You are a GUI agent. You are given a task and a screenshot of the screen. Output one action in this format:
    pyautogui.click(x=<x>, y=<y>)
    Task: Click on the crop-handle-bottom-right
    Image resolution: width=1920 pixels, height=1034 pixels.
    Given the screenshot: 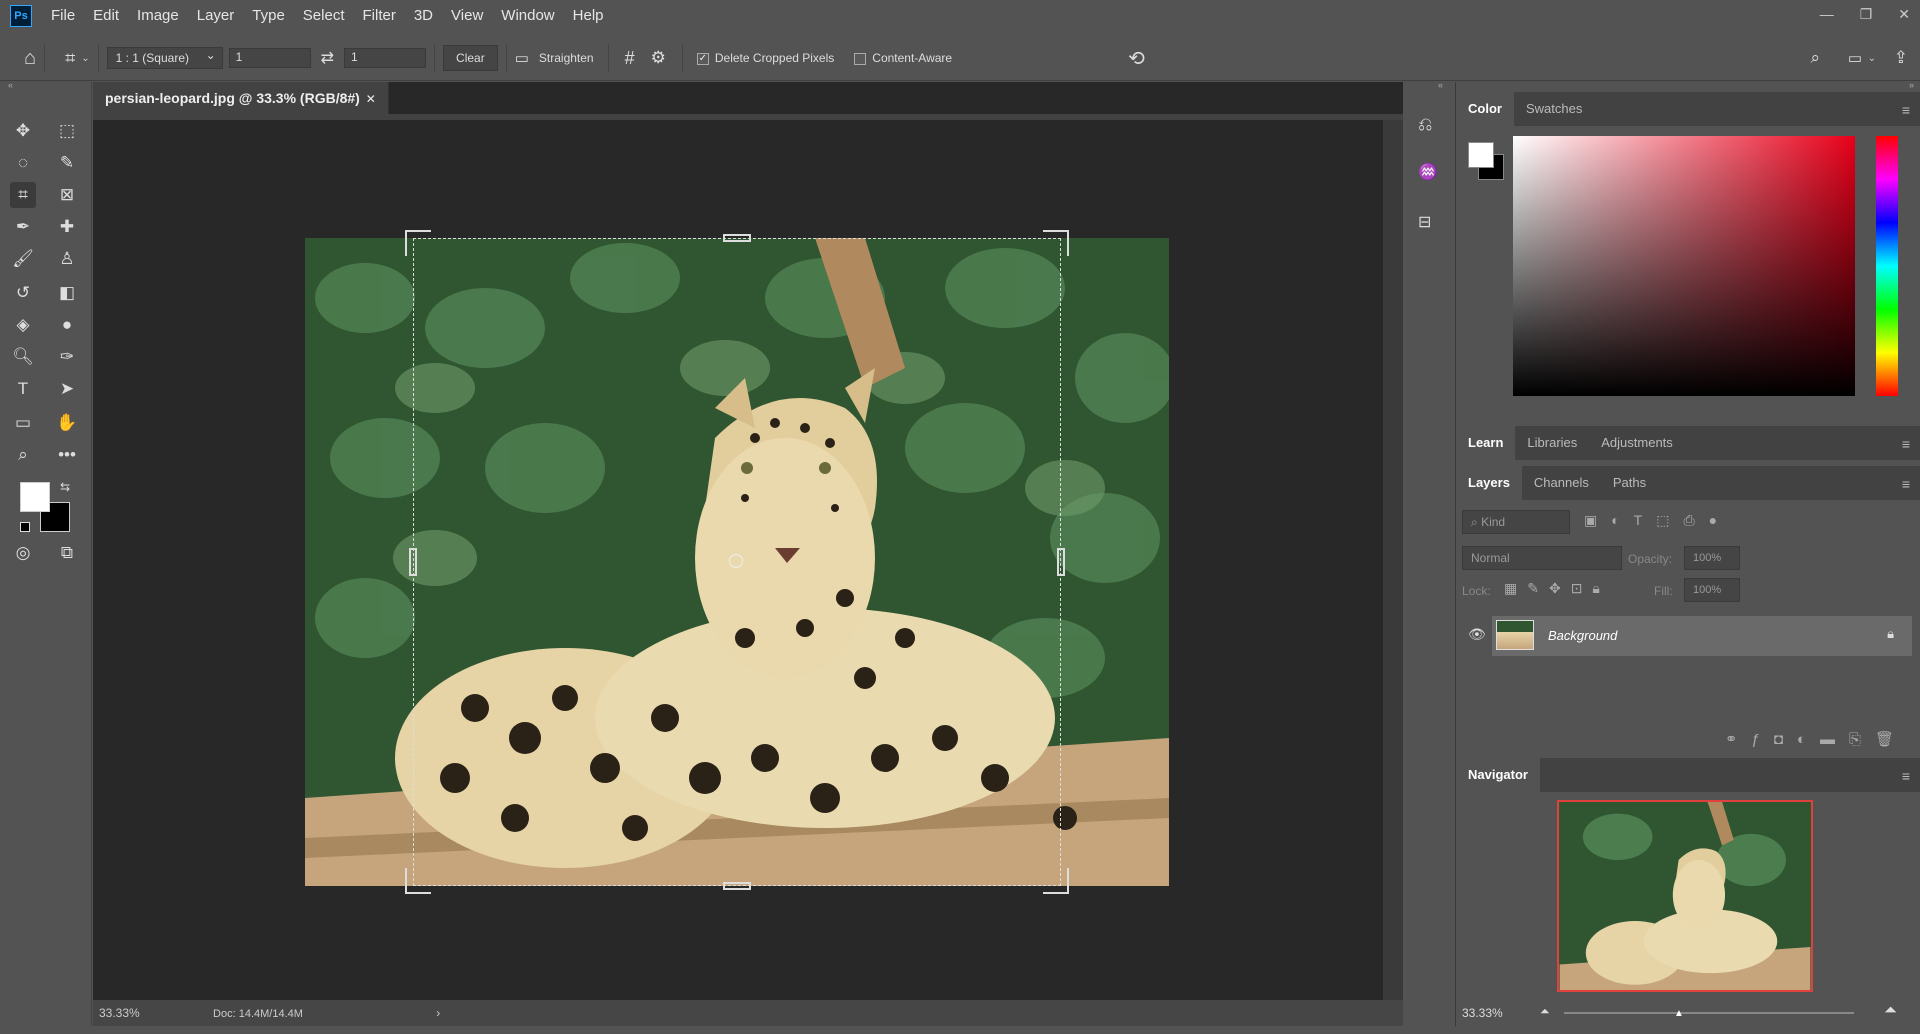 What is the action you would take?
    pyautogui.click(x=1056, y=881)
    